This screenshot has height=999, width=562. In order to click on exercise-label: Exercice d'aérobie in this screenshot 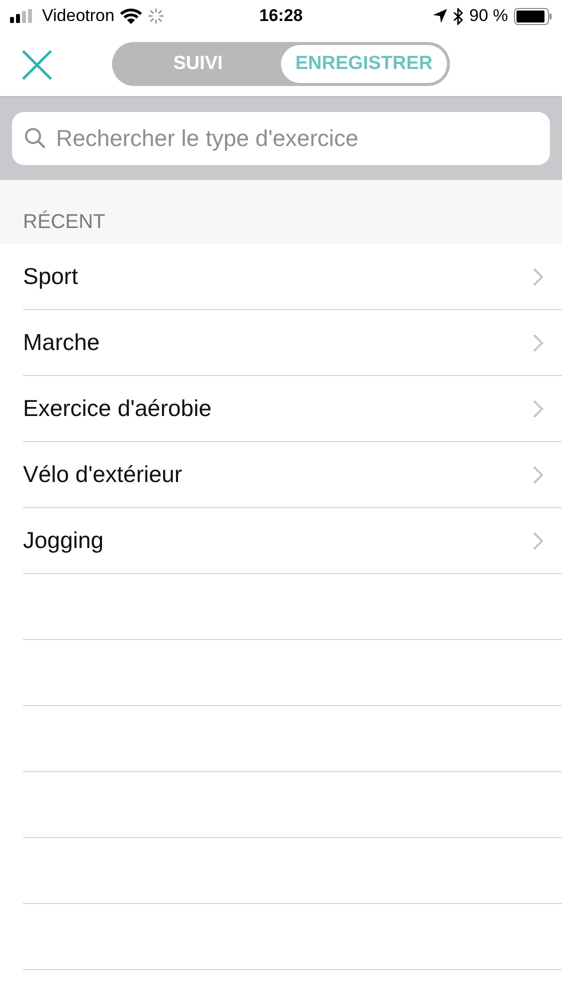, I will do `click(117, 408)`.